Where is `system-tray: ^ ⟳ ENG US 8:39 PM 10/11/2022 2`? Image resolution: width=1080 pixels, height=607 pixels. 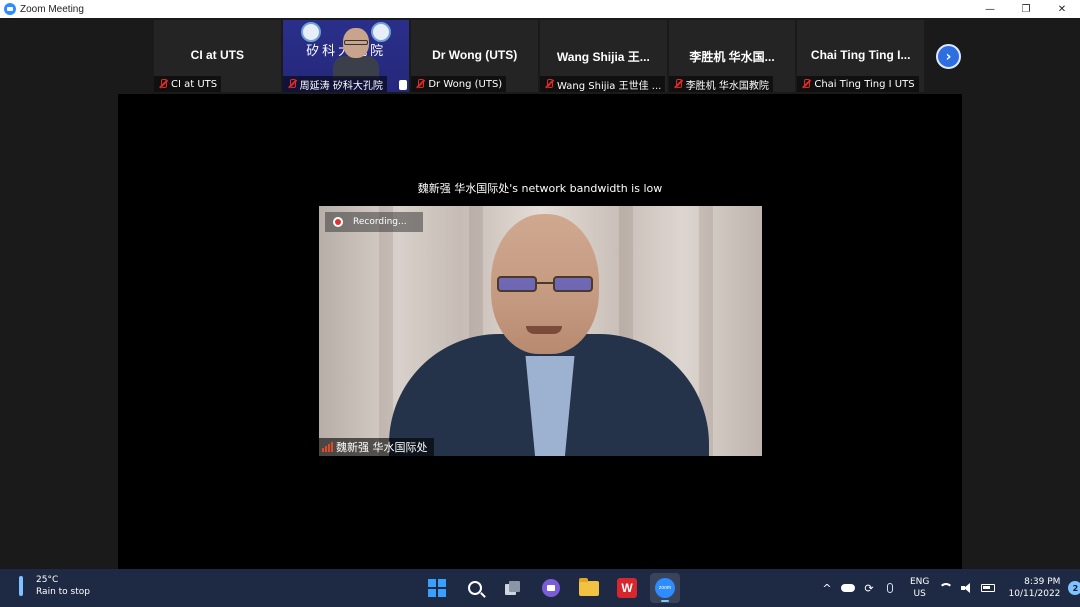 system-tray: ^ ⟳ ENG US 8:39 PM 10/11/2022 2 is located at coordinates (949, 588).